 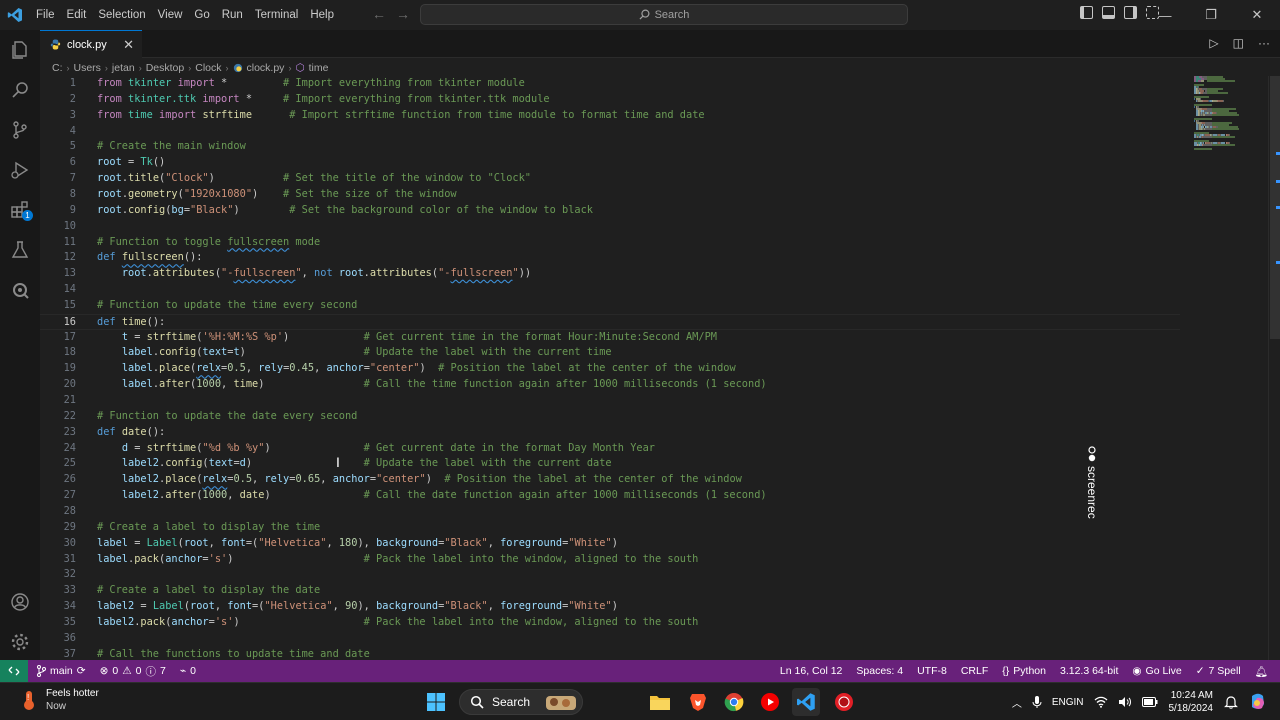 What do you see at coordinates (266, 68) in the screenshot?
I see `breadcrumb-item: clock.py` at bounding box center [266, 68].